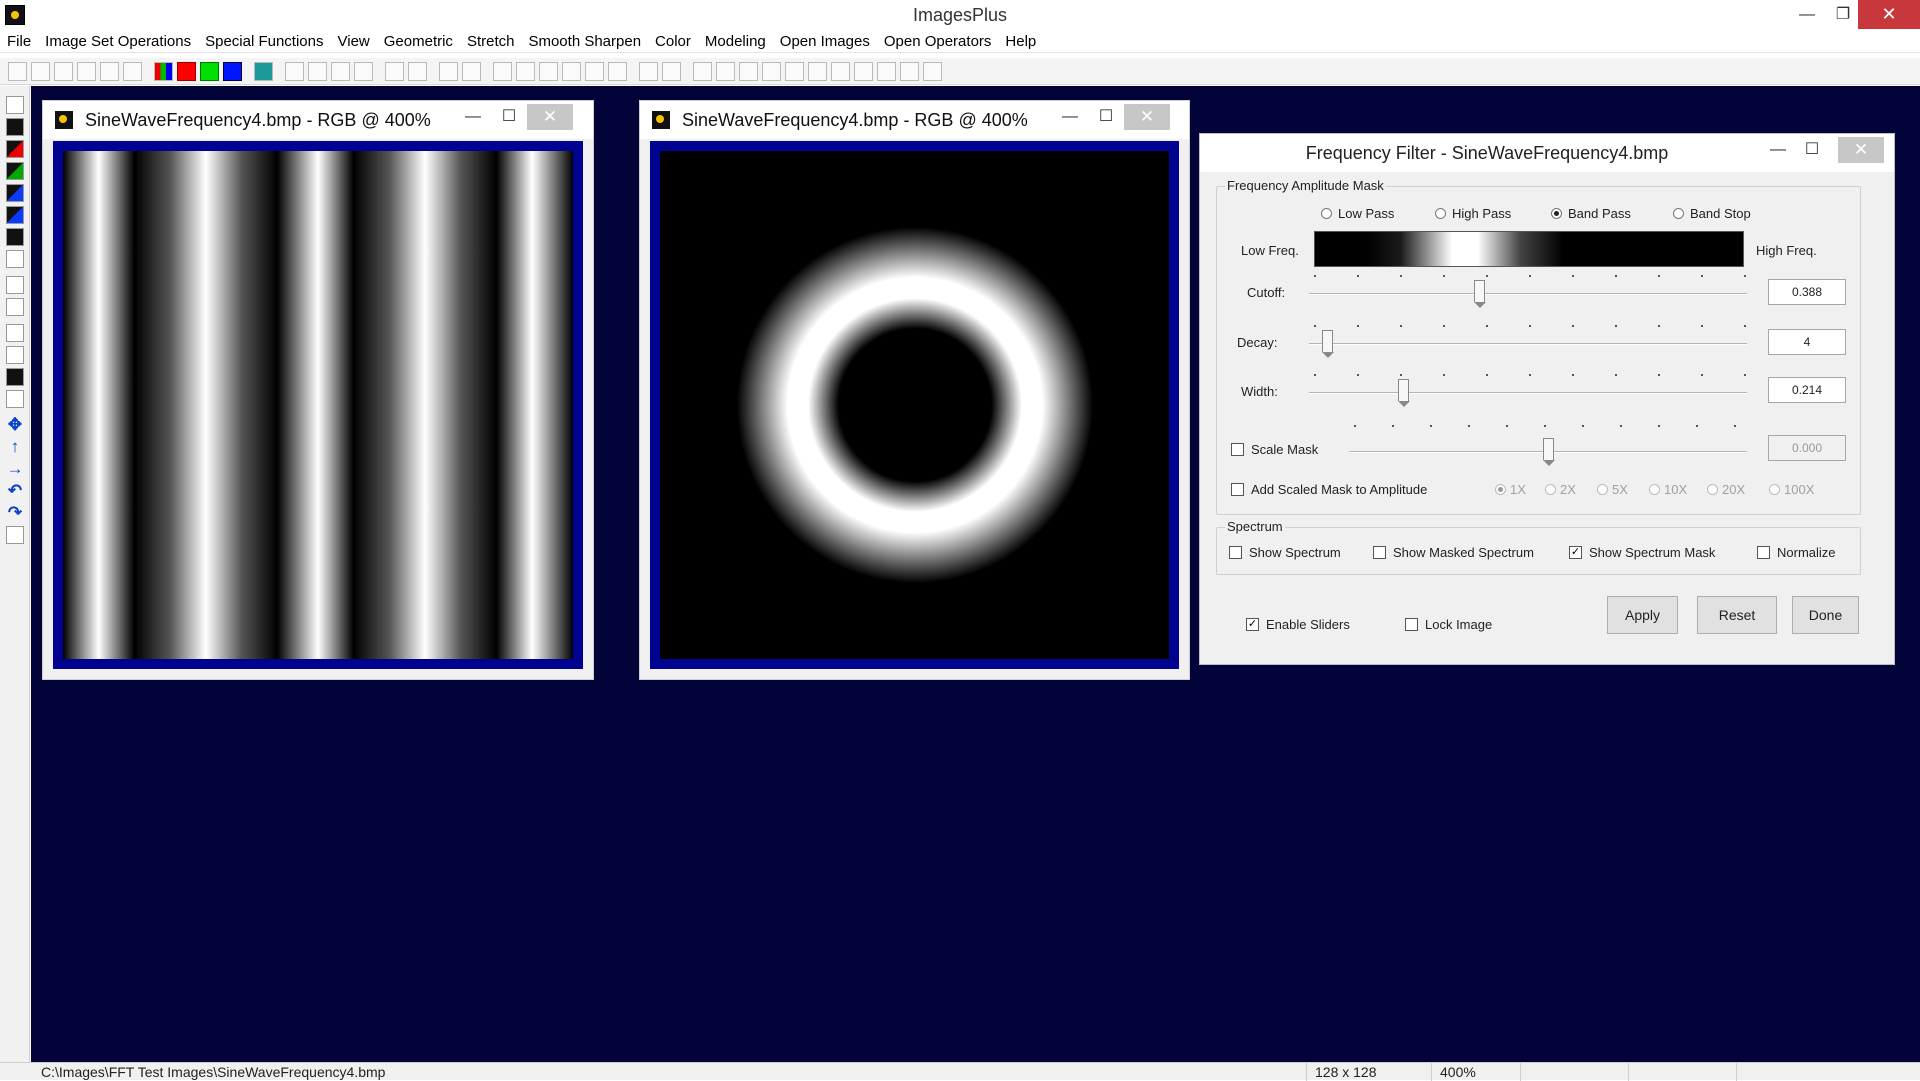 This screenshot has height=1081, width=1920. I want to click on menu-open-operators: Open Operators, so click(938, 41).